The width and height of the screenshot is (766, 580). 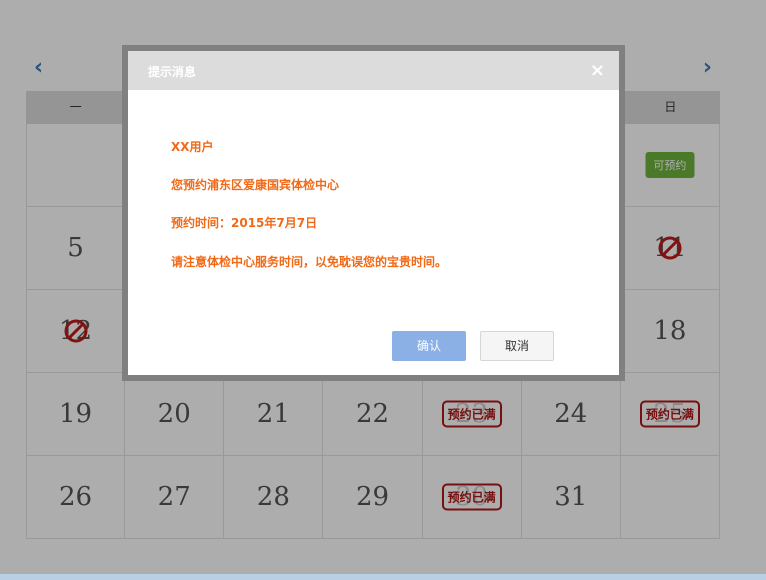 What do you see at coordinates (517, 346) in the screenshot?
I see `cancel-button: 取消` at bounding box center [517, 346].